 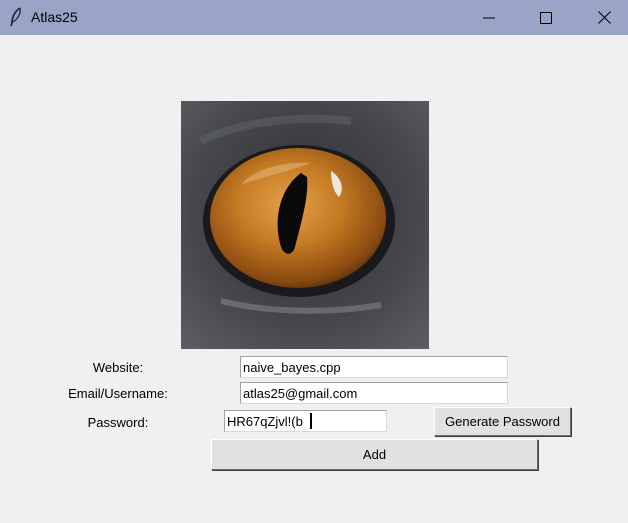 What do you see at coordinates (311, 421) in the screenshot?
I see `text-cursor` at bounding box center [311, 421].